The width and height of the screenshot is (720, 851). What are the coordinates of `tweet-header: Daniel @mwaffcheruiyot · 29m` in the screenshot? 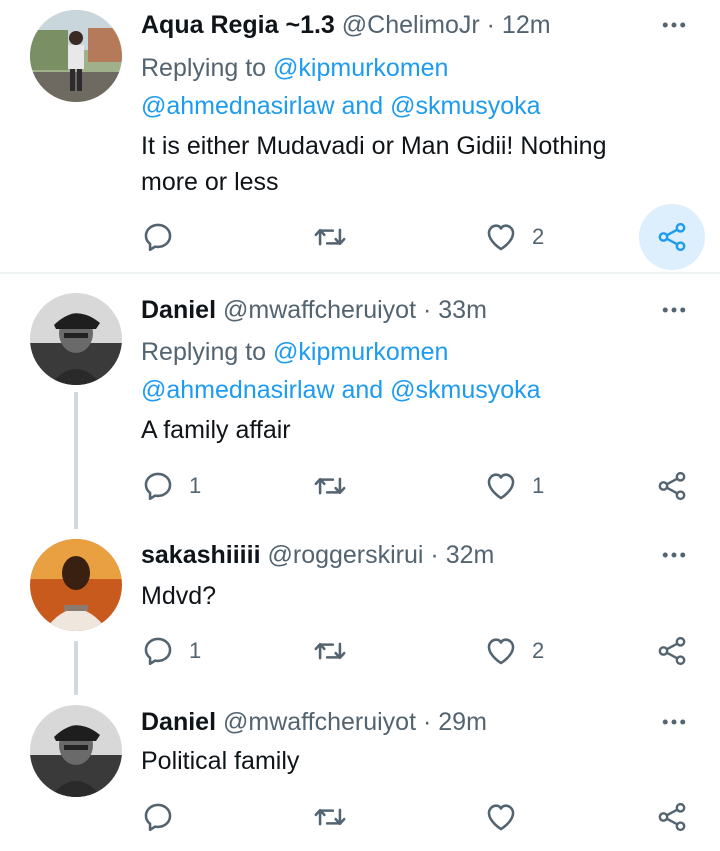 It's located at (314, 722).